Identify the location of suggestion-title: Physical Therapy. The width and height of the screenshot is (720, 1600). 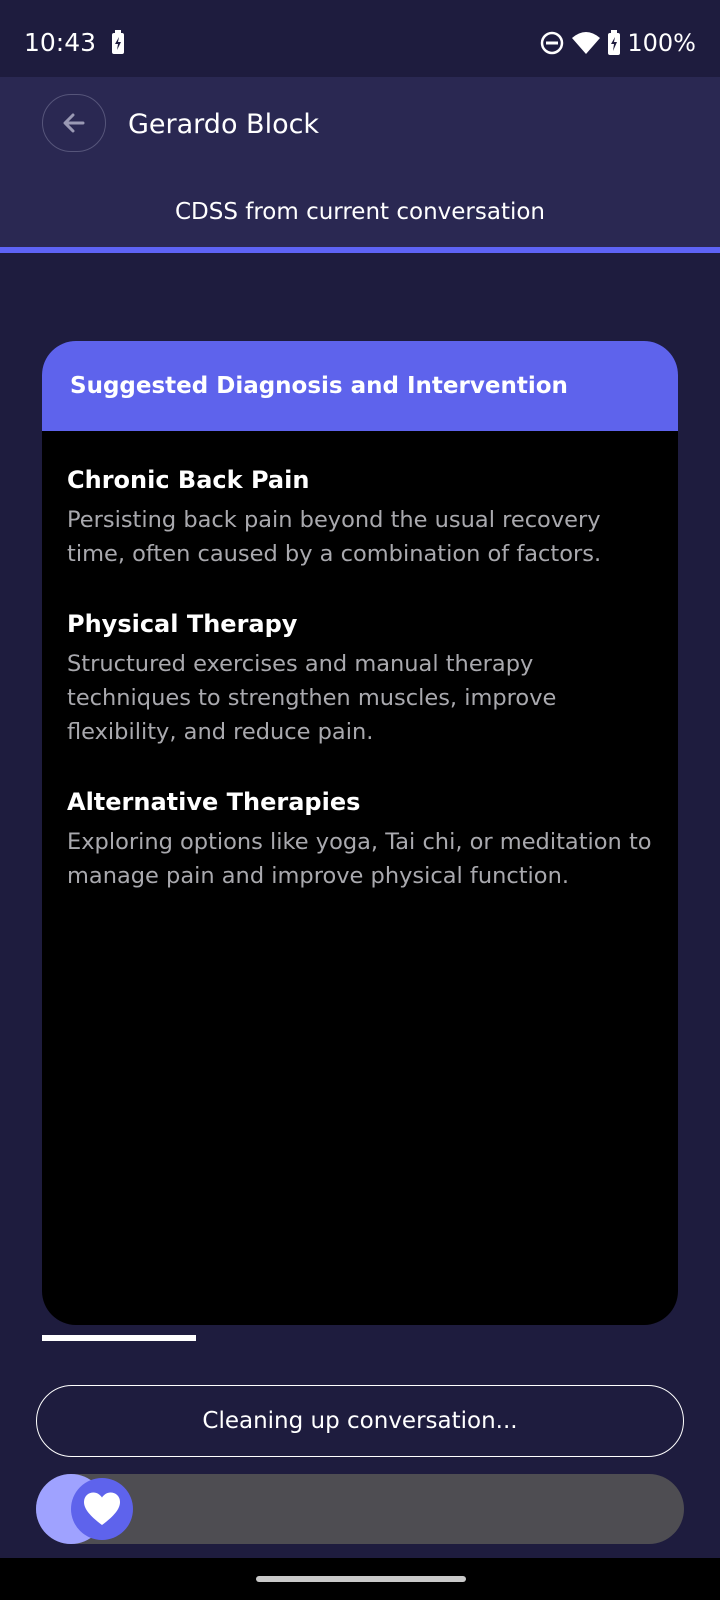
(182, 624).